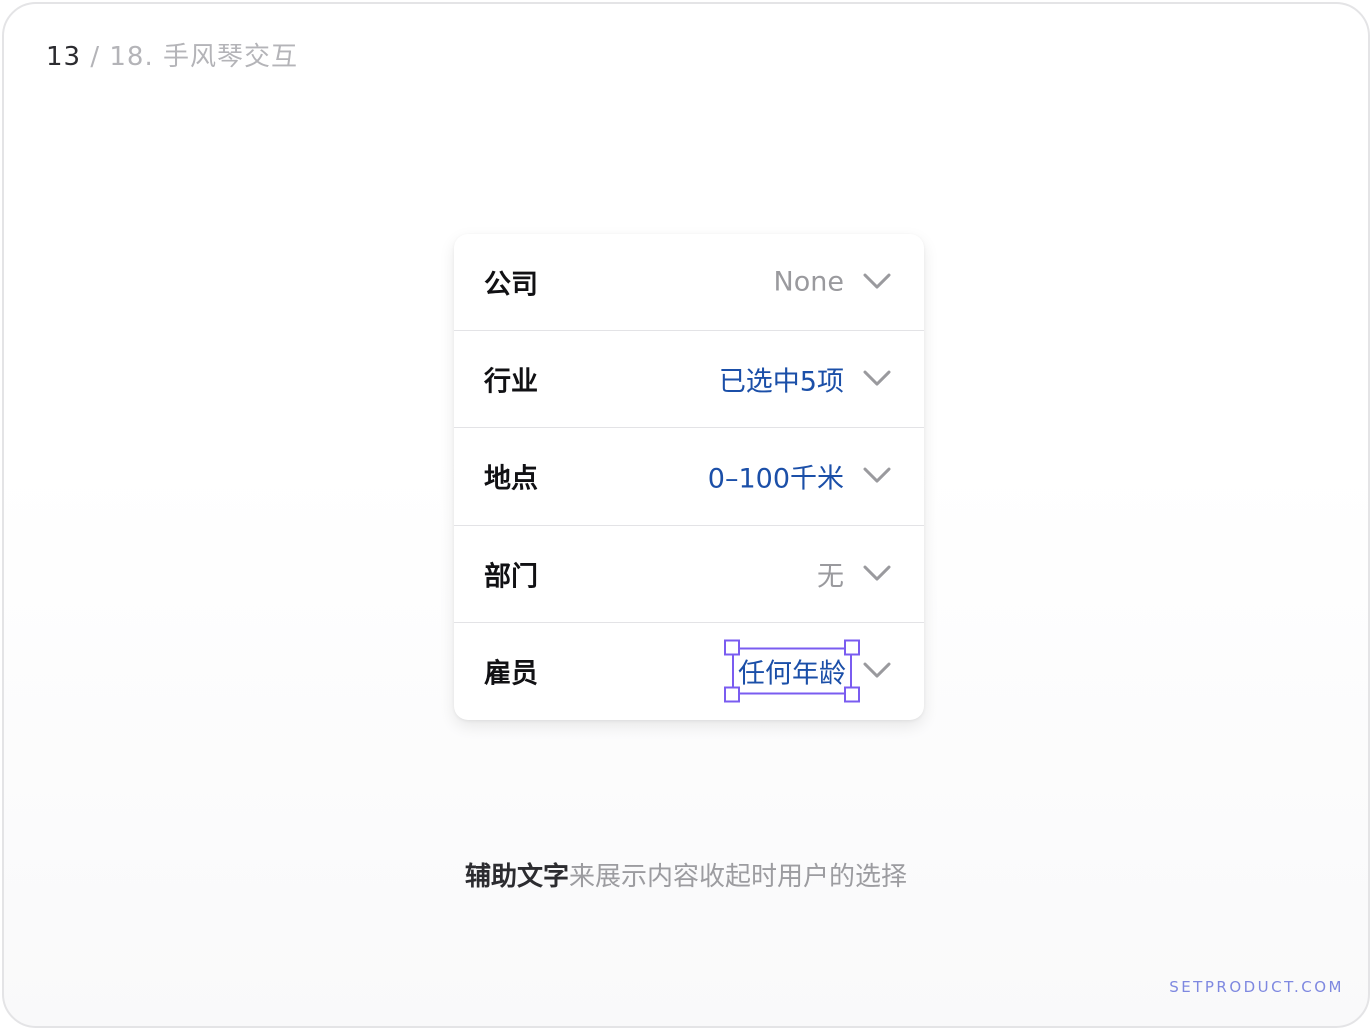  What do you see at coordinates (781, 382) in the screenshot?
I see `row-value: 已选中5项` at bounding box center [781, 382].